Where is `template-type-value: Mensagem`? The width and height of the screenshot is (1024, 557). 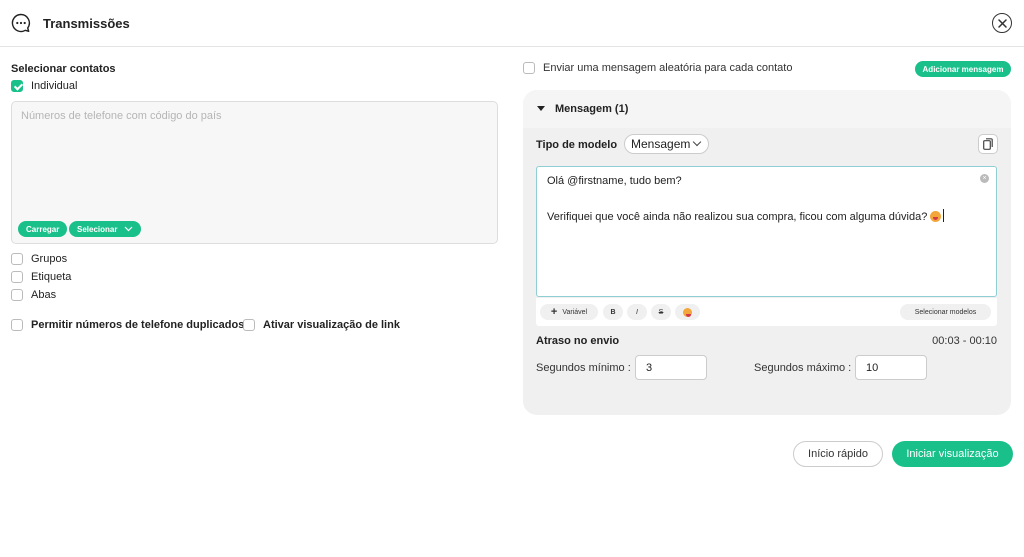 template-type-value: Mensagem is located at coordinates (661, 144).